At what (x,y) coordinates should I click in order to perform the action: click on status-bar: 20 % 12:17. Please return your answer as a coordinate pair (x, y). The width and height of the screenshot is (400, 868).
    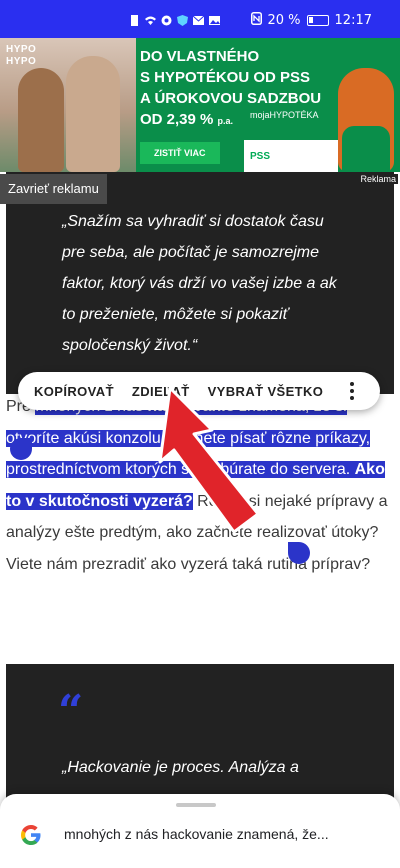
    Looking at the image, I should click on (200, 19).